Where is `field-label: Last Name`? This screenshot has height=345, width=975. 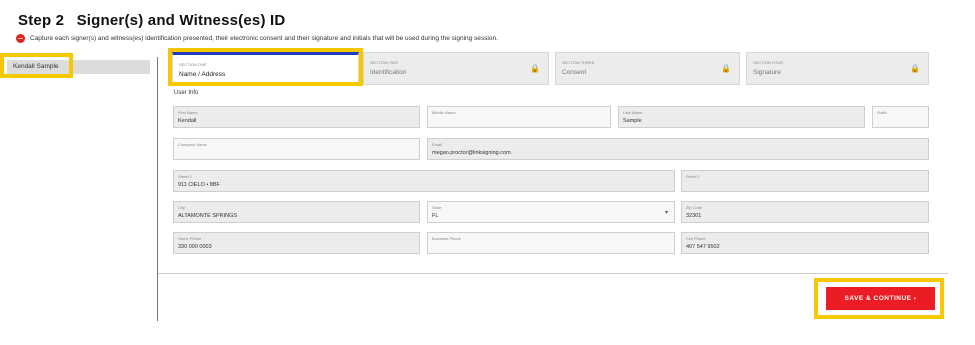 field-label: Last Name is located at coordinates (633, 112).